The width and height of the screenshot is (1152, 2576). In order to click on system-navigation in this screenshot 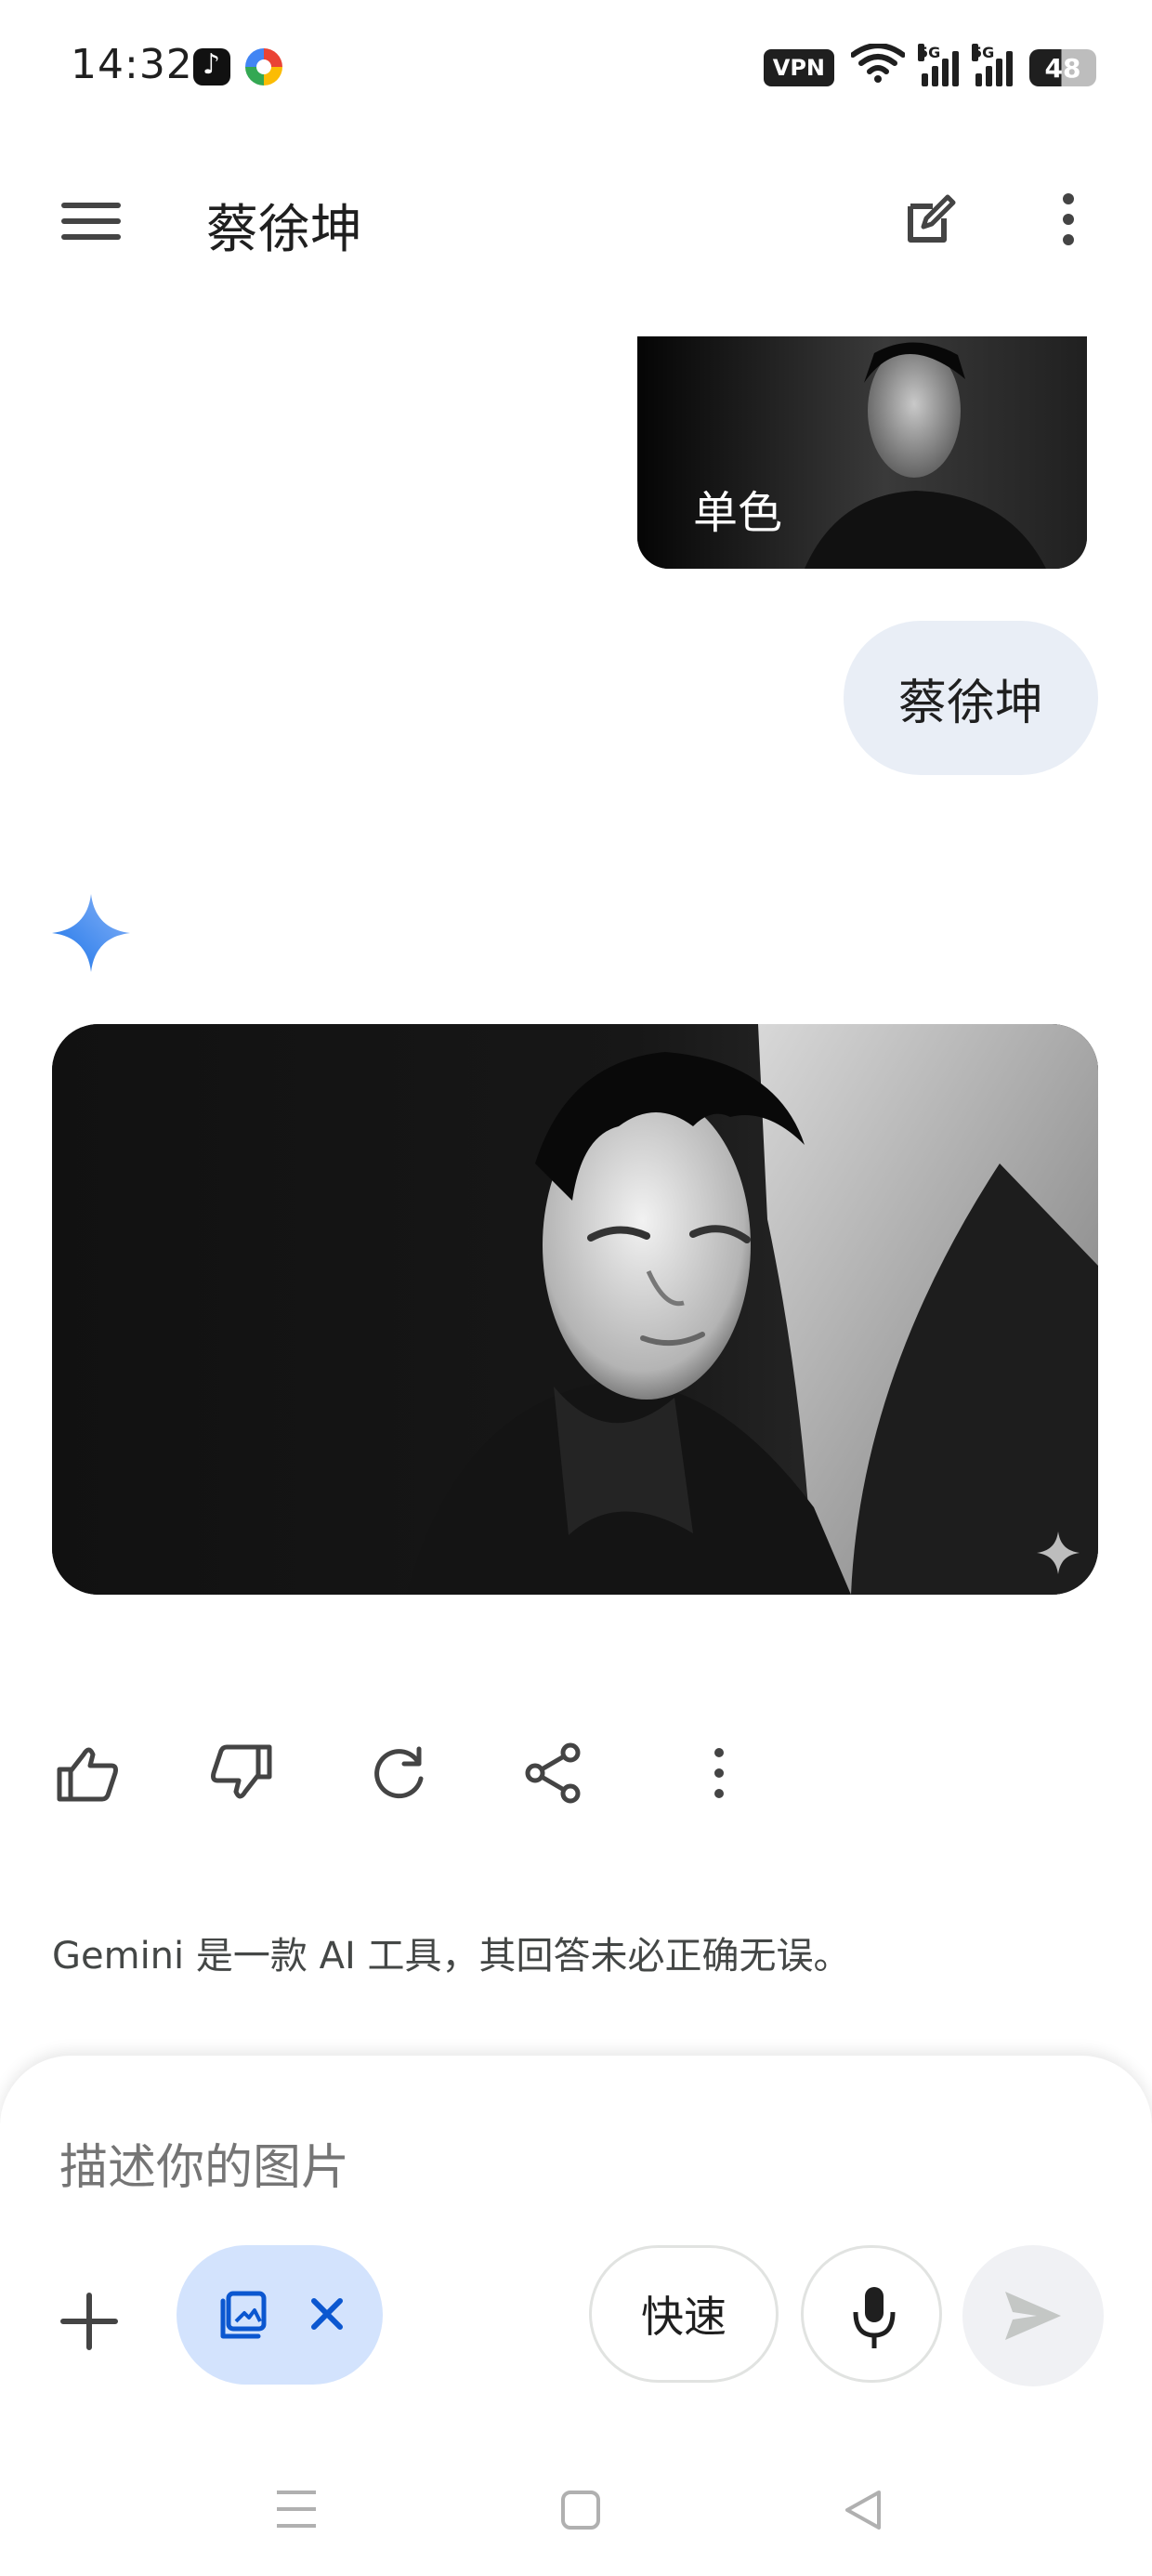, I will do `click(576, 2509)`.